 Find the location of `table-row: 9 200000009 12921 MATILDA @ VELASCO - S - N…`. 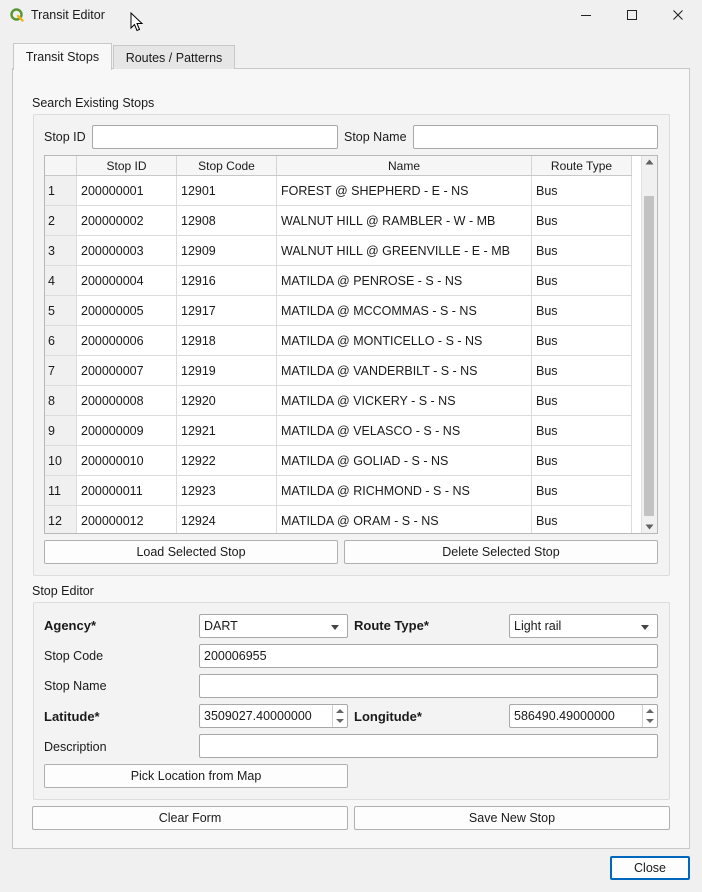

table-row: 9 200000009 12921 MATILDA @ VELASCO - S - N… is located at coordinates (338, 431).